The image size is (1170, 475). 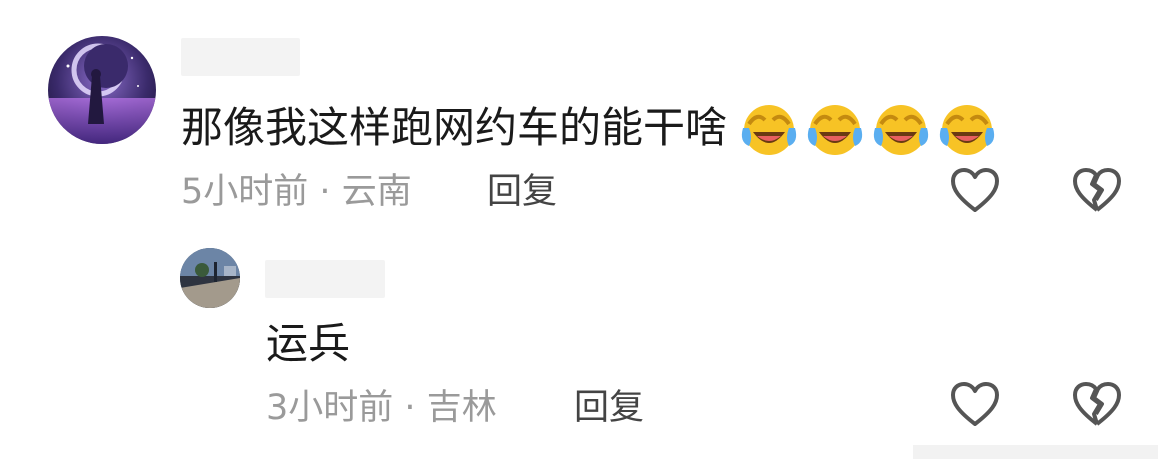 What do you see at coordinates (245, 192) in the screenshot?
I see `comment-time: 5小时前` at bounding box center [245, 192].